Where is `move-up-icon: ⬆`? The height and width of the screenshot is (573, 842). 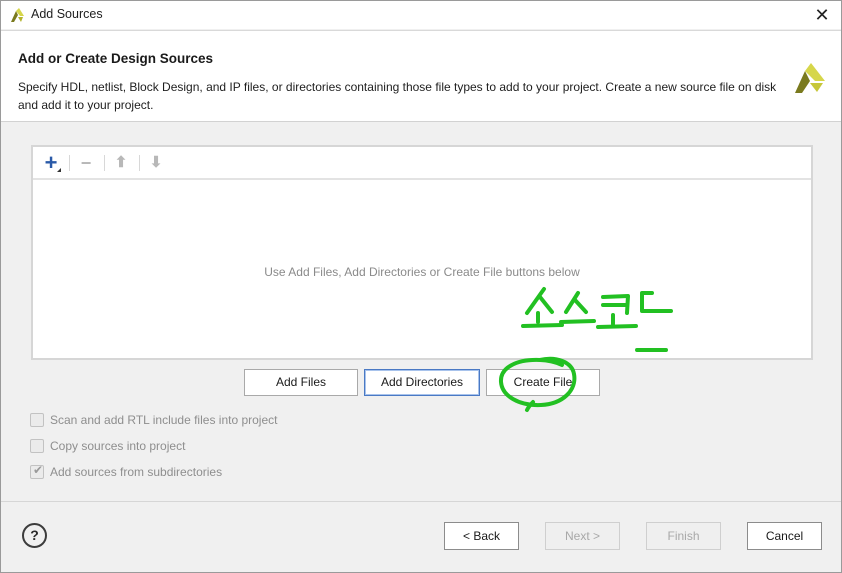
move-up-icon: ⬆ is located at coordinates (121, 163).